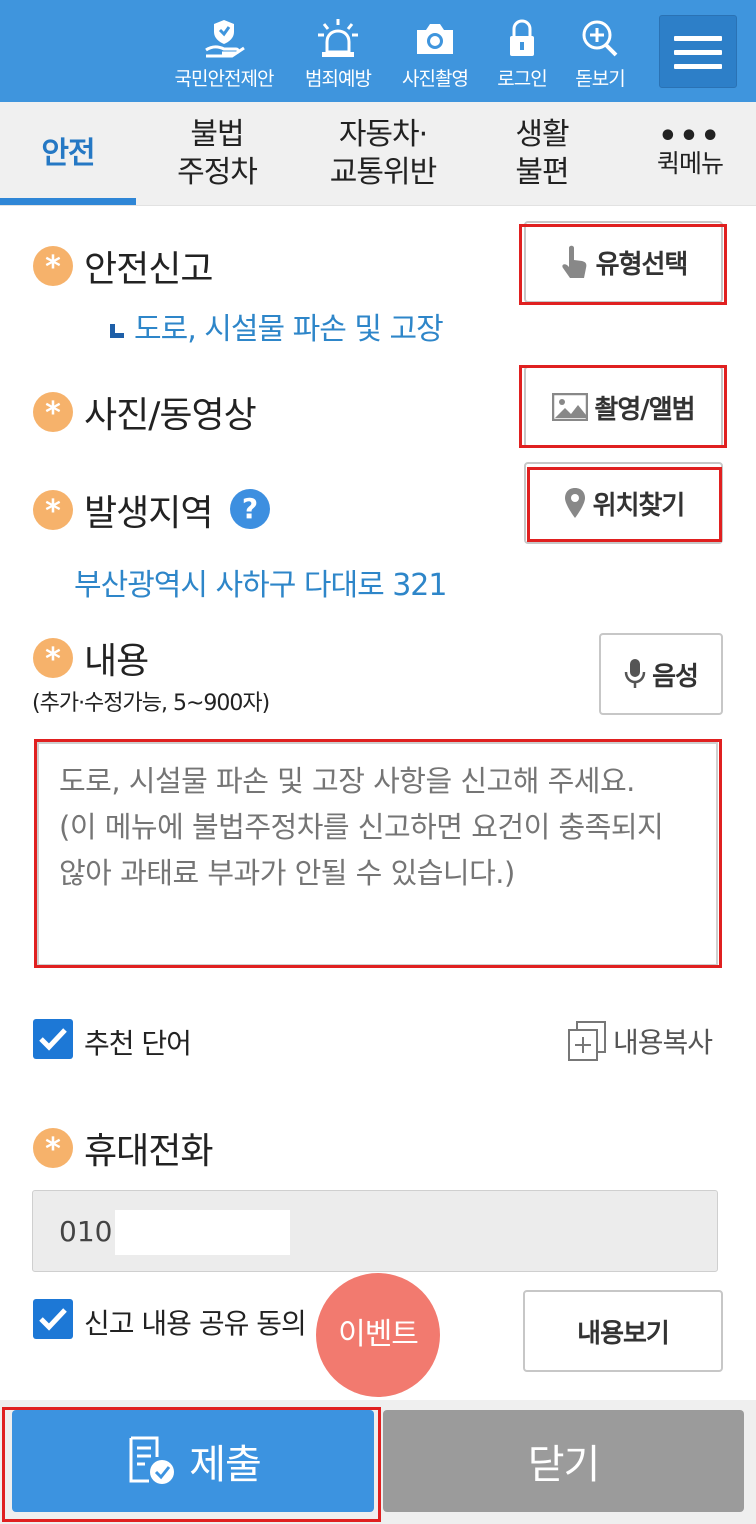  What do you see at coordinates (193, 1461) in the screenshot?
I see `submit-button: 제출` at bounding box center [193, 1461].